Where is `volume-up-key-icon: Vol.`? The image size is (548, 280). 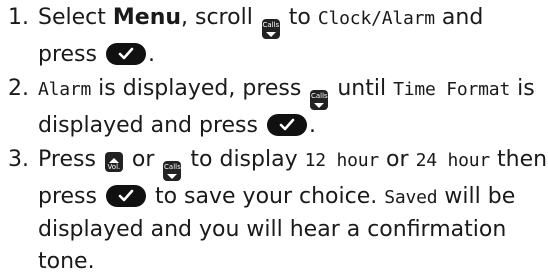
volume-up-key-icon: Vol. is located at coordinates (113, 162).